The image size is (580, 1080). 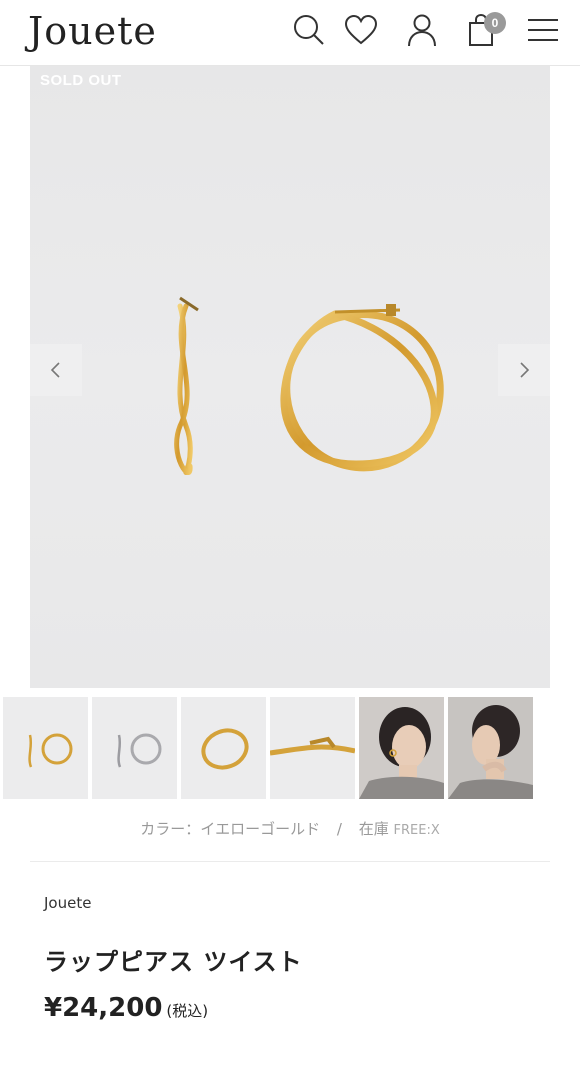 I want to click on product-brand: Jouete, so click(x=67, y=903).